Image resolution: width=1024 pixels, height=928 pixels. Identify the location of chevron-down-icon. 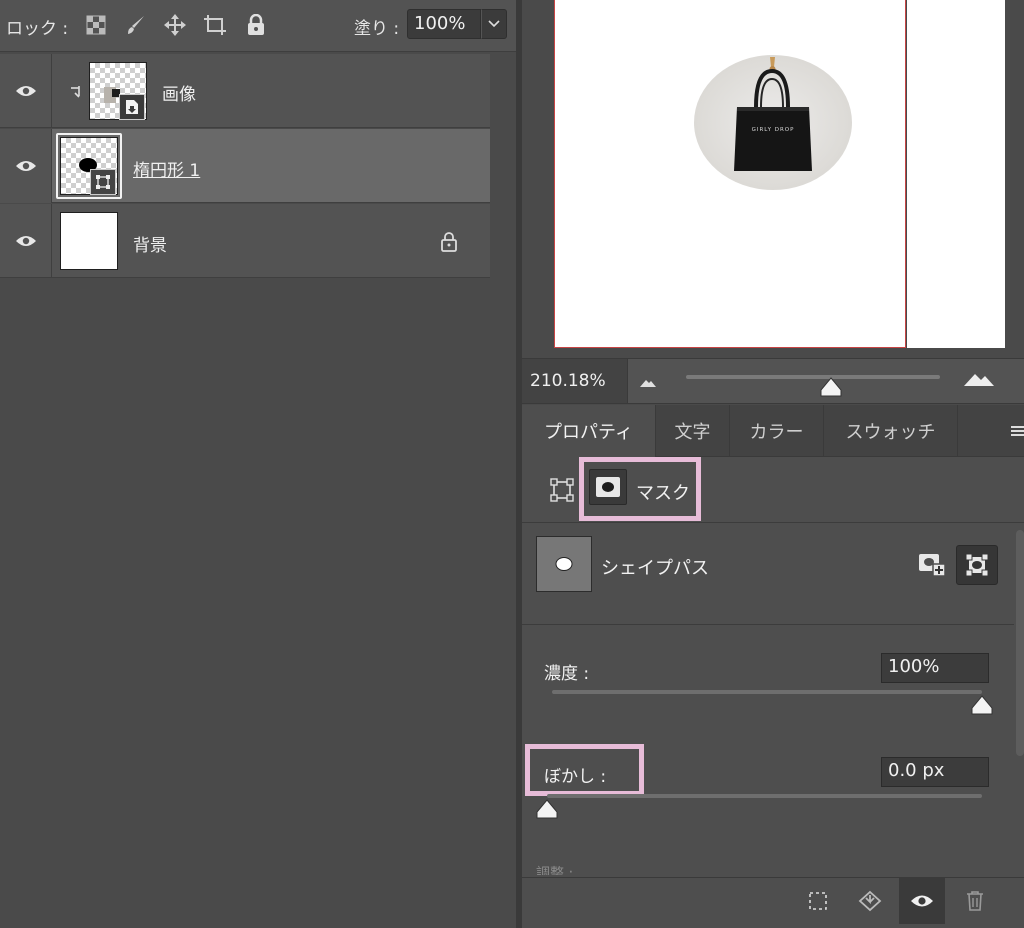
(494, 24).